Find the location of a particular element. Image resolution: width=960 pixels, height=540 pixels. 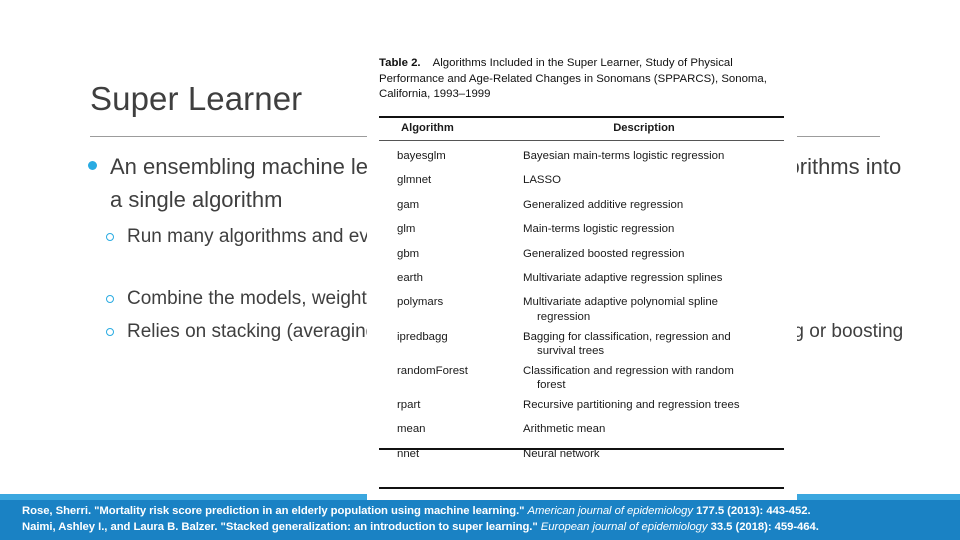

cell-description: Arithmetic mean is located at coordinates (564, 429).